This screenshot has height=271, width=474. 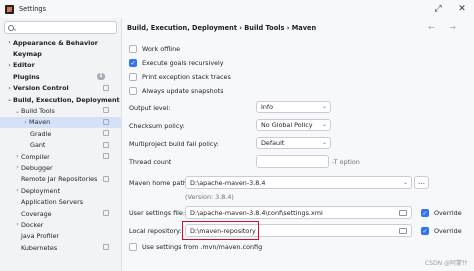 What do you see at coordinates (60, 213) in the screenshot?
I see `sidebar-item-coverage: Coverage` at bounding box center [60, 213].